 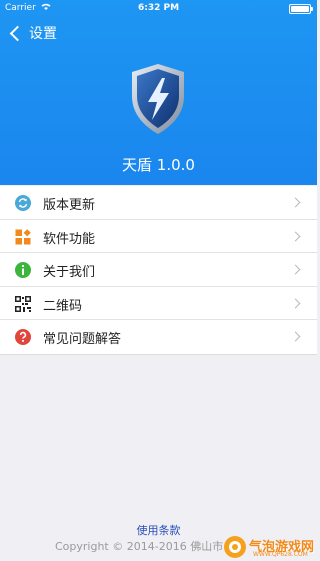 I want to click on chevron-left-icon, so click(x=17, y=33).